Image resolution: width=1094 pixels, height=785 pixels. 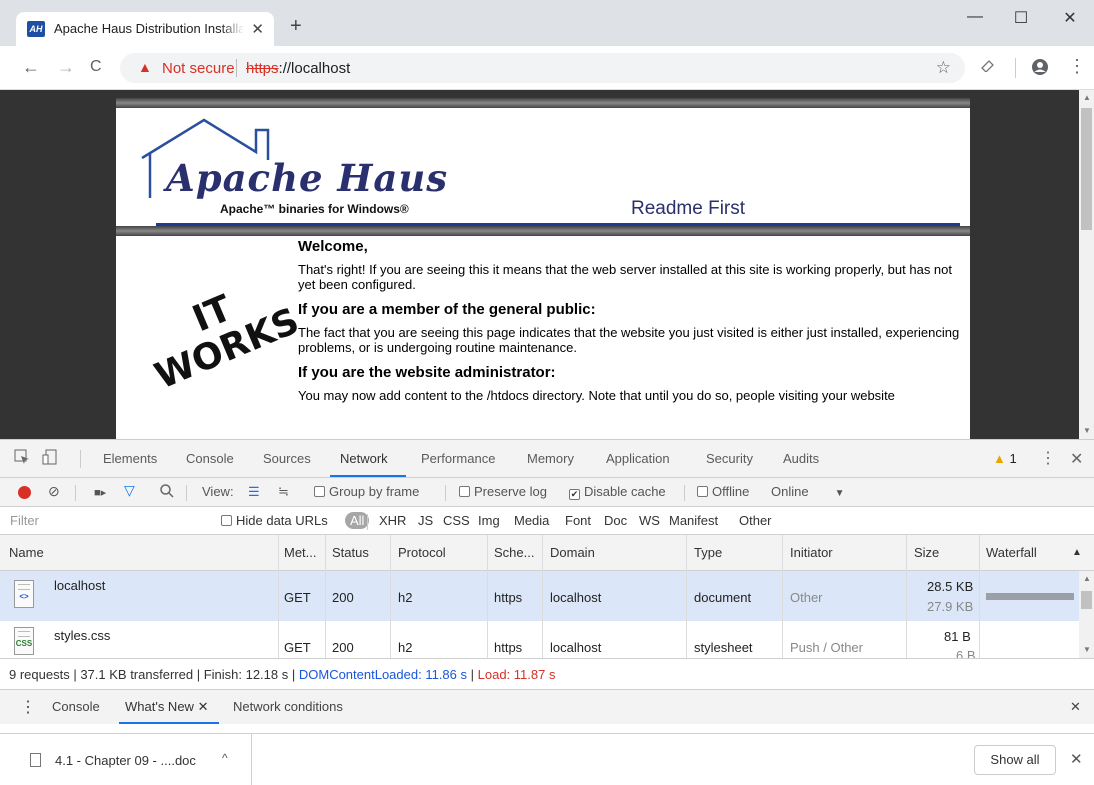 What do you see at coordinates (578, 520) in the screenshot?
I see `filter-font: Font` at bounding box center [578, 520].